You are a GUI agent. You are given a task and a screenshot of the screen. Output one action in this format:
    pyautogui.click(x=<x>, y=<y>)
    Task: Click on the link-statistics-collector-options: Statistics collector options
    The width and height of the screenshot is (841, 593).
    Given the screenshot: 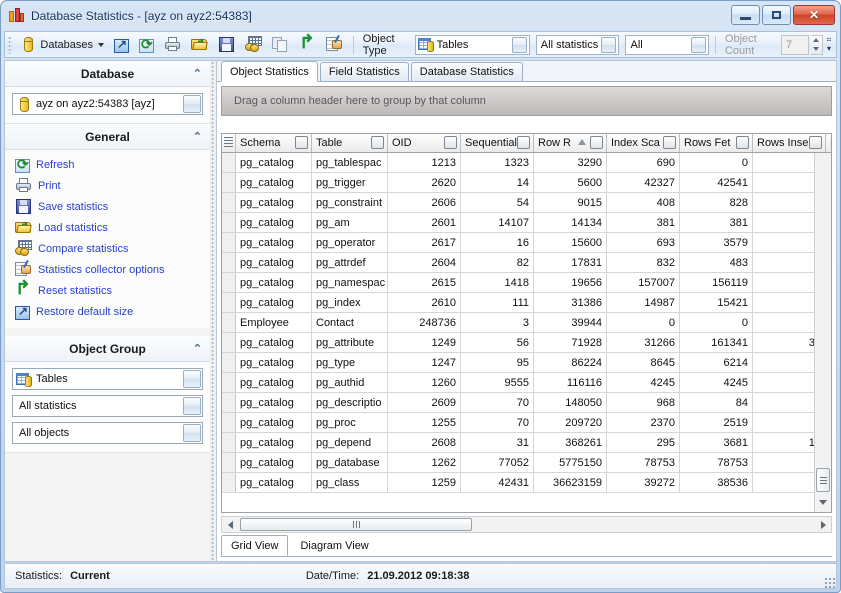 What is the action you would take?
    pyautogui.click(x=112, y=269)
    